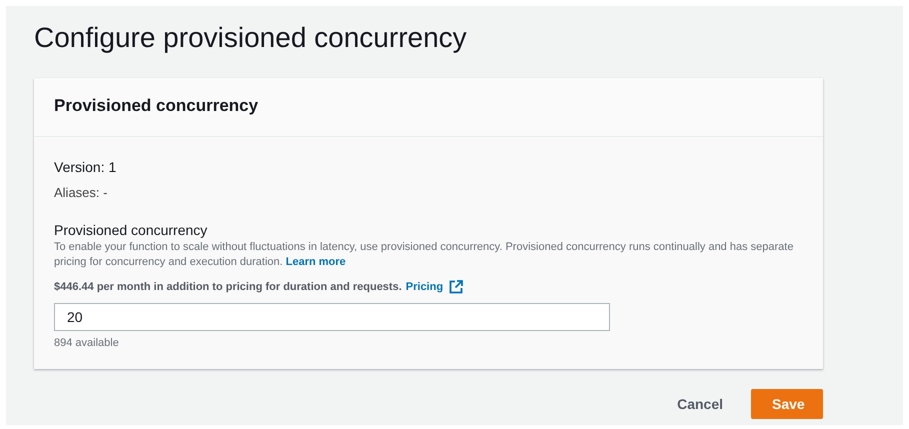 This screenshot has width=909, height=429. What do you see at coordinates (332, 317) in the screenshot?
I see `concurrency-input: 20` at bounding box center [332, 317].